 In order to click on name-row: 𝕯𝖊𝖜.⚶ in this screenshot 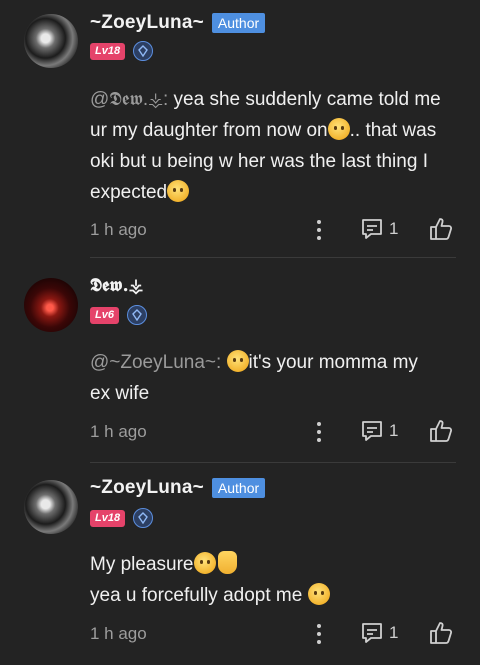, I will do `click(116, 285)`.